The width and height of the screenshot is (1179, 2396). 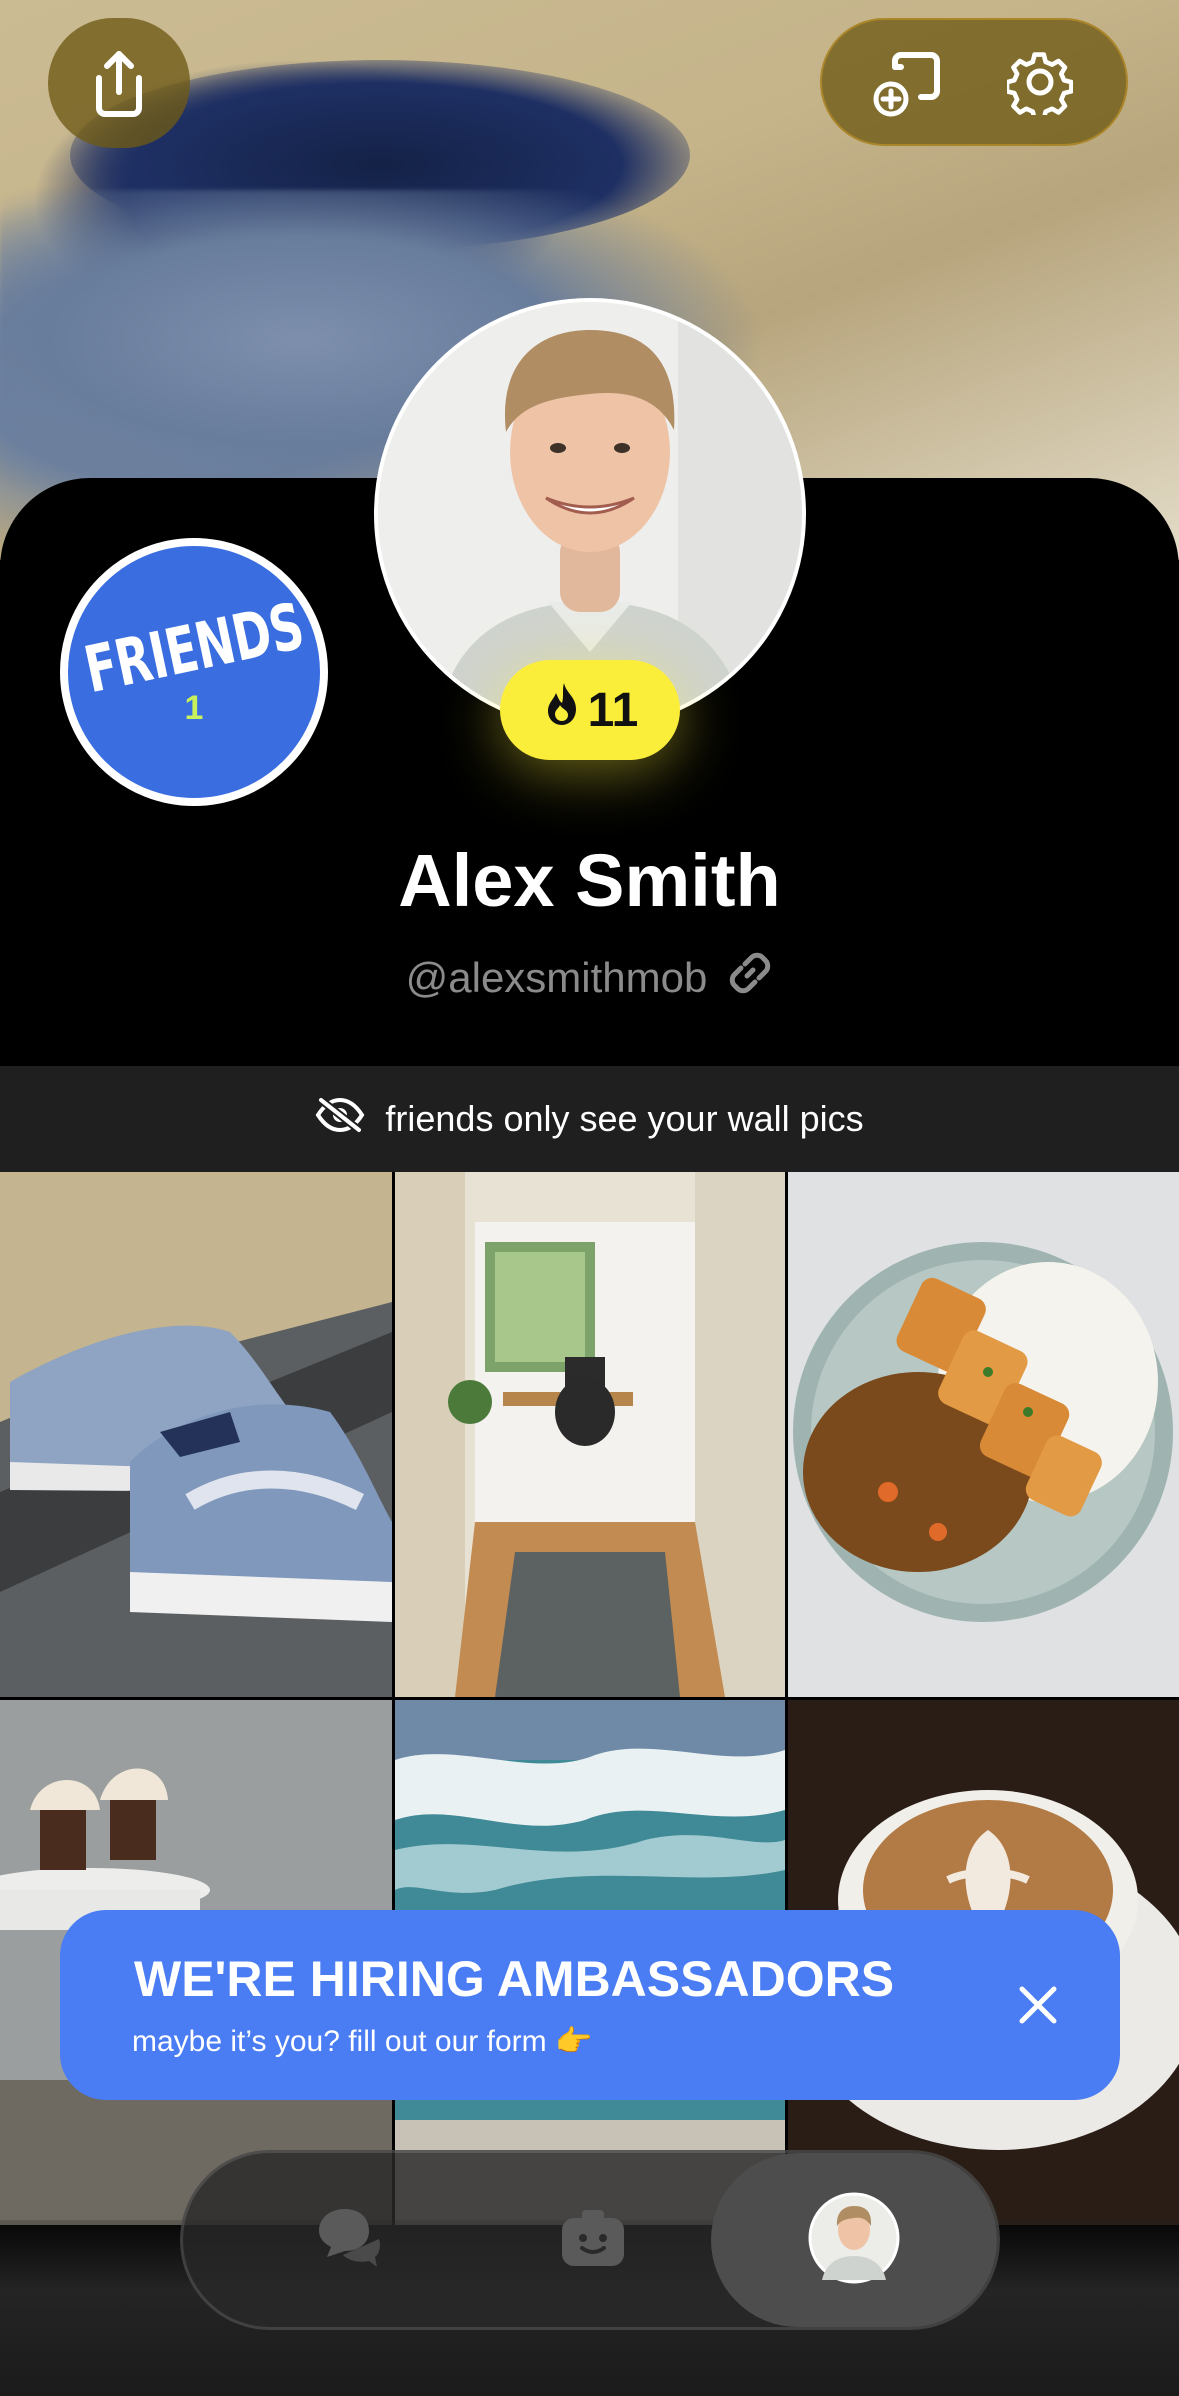 I want to click on tab-camera, so click(x=593, y=2240).